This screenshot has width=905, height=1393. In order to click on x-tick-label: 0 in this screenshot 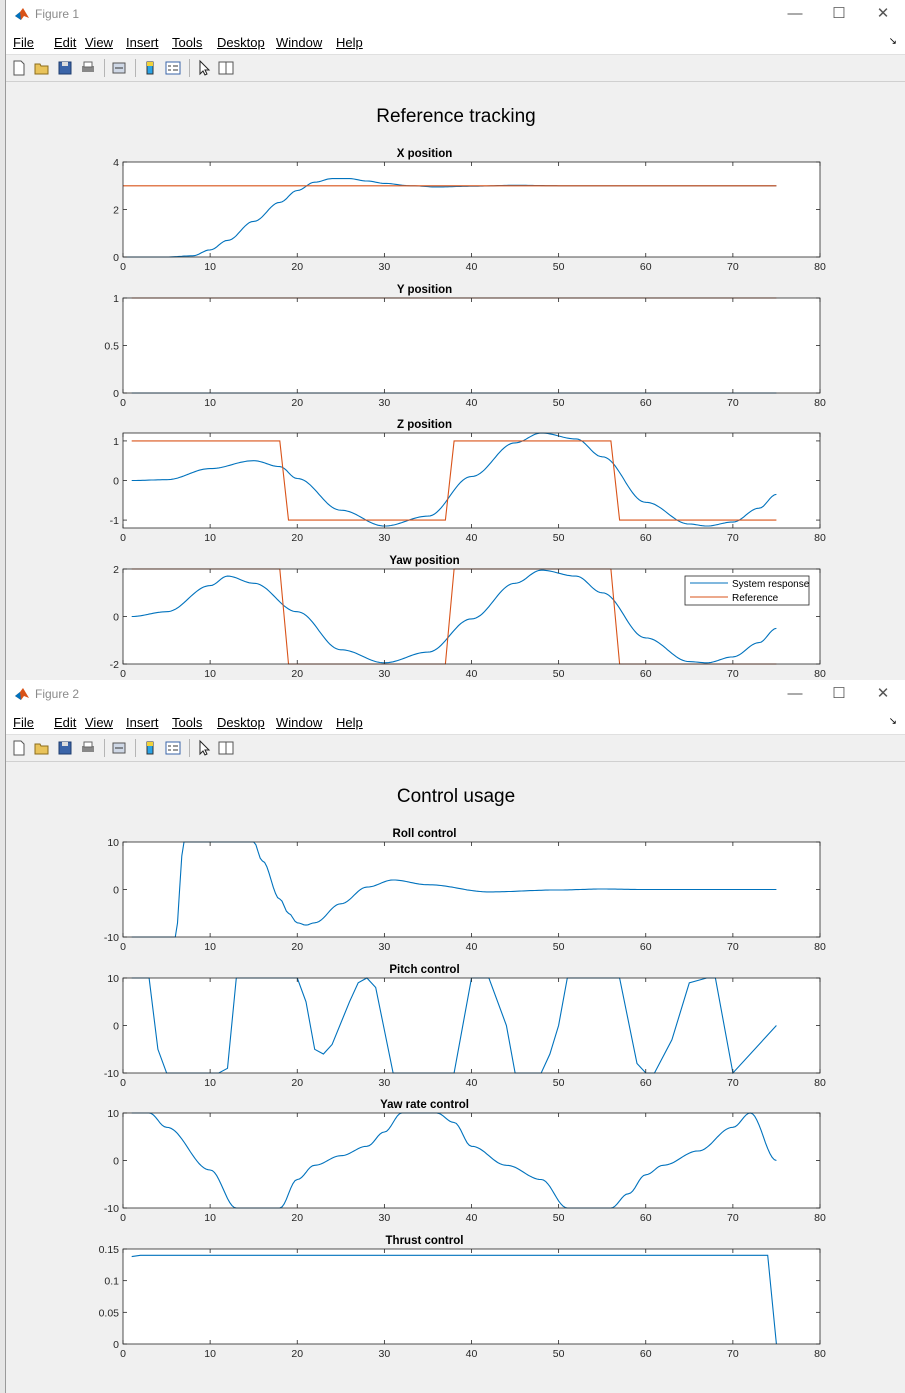, I will do `click(123, 947)`.